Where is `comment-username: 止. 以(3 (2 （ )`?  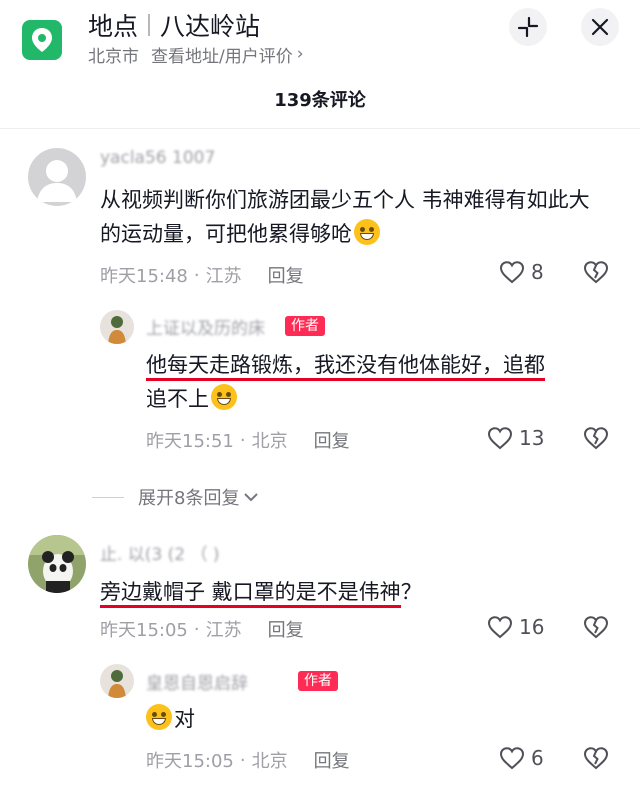 comment-username: 止. 以(3 (2 （ ) is located at coordinates (160, 552).